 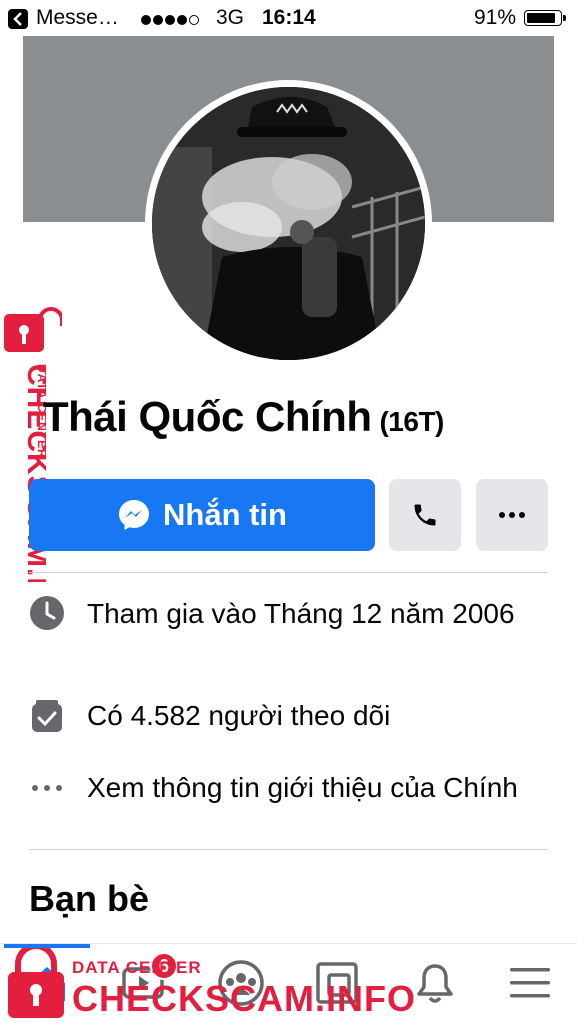 I want to click on more-icon, so click(x=512, y=515).